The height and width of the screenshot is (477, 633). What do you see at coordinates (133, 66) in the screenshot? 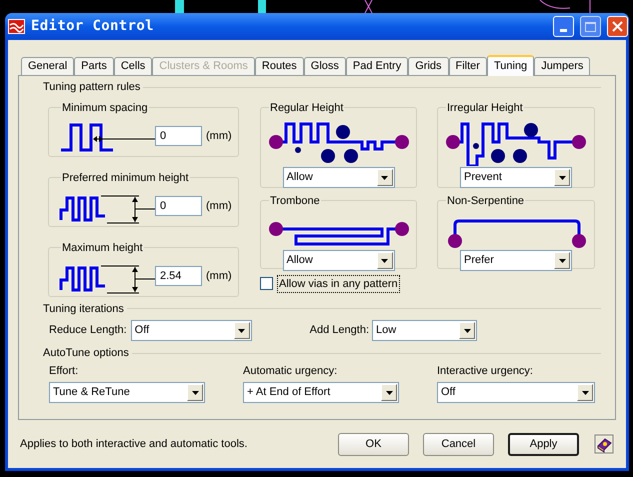
I see `tab: Cells` at bounding box center [133, 66].